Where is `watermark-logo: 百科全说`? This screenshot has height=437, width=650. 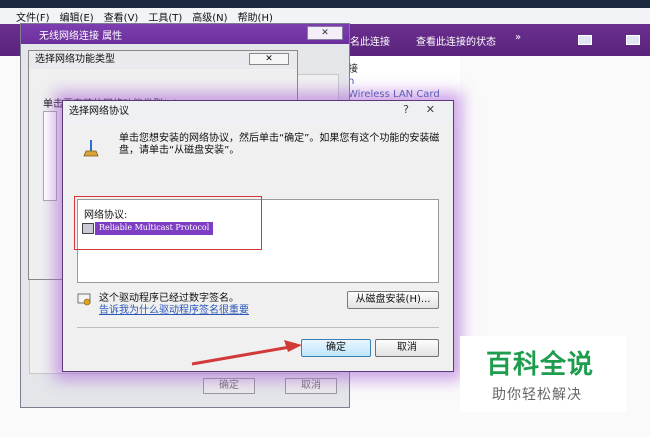
watermark-logo: 百科全说 is located at coordinates (540, 365).